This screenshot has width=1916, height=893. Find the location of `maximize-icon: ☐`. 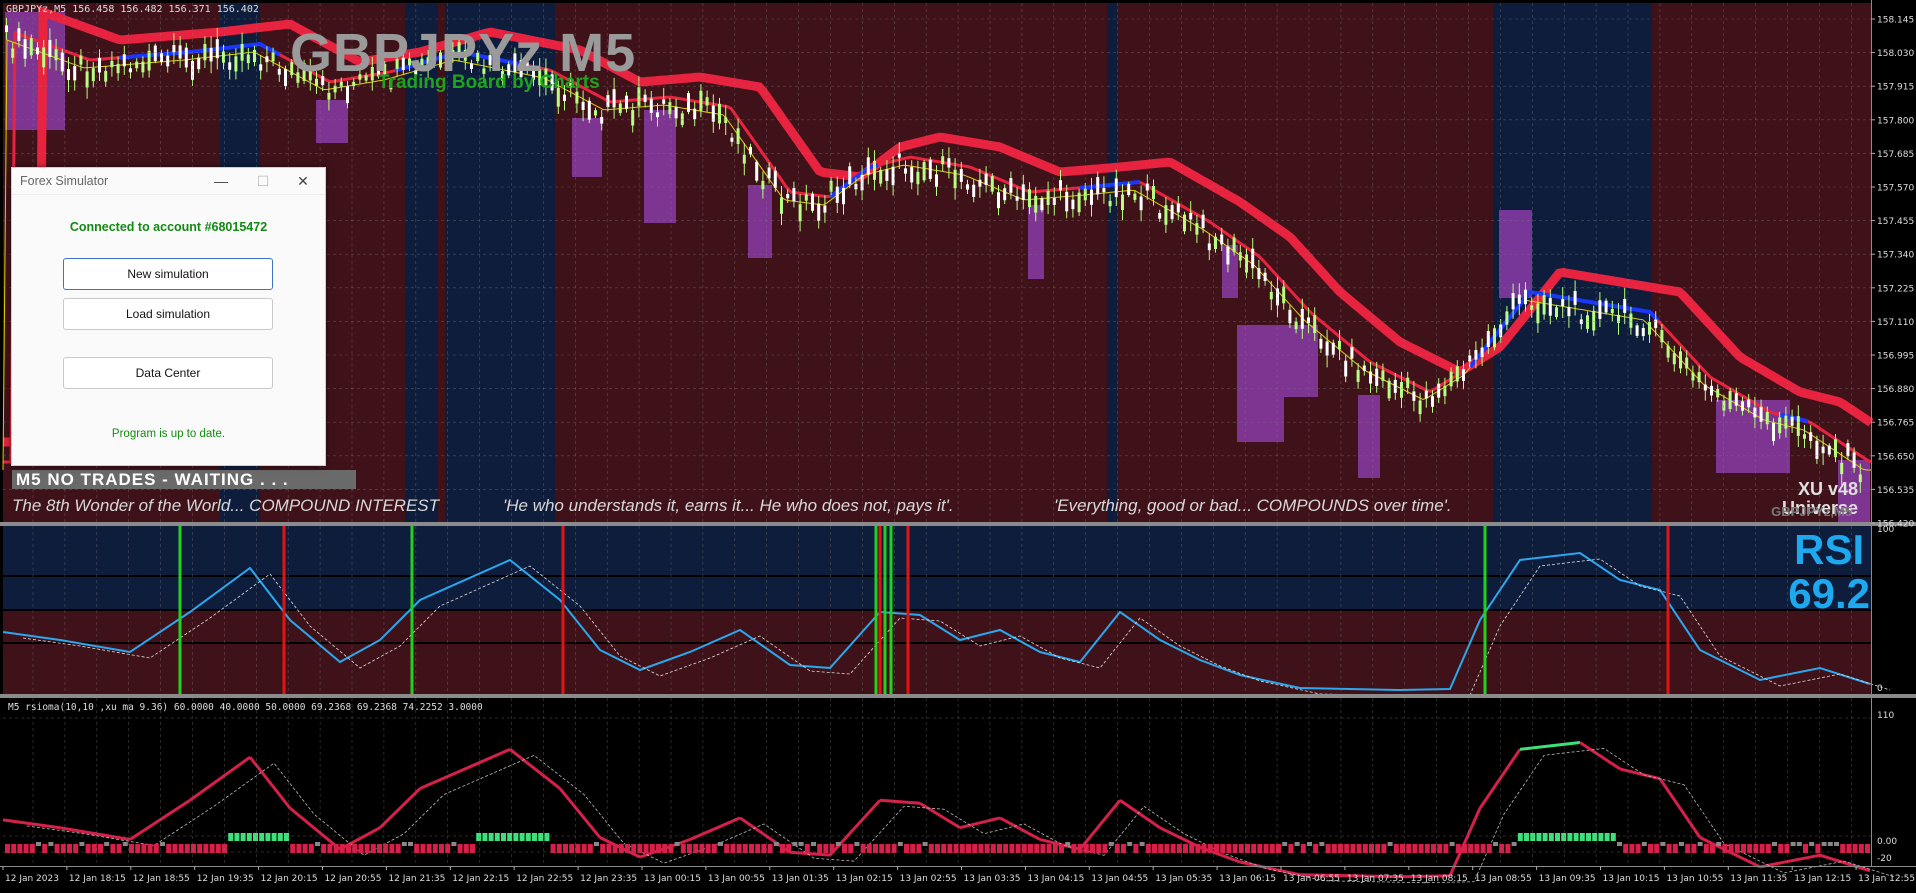

maximize-icon: ☐ is located at coordinates (263, 181).